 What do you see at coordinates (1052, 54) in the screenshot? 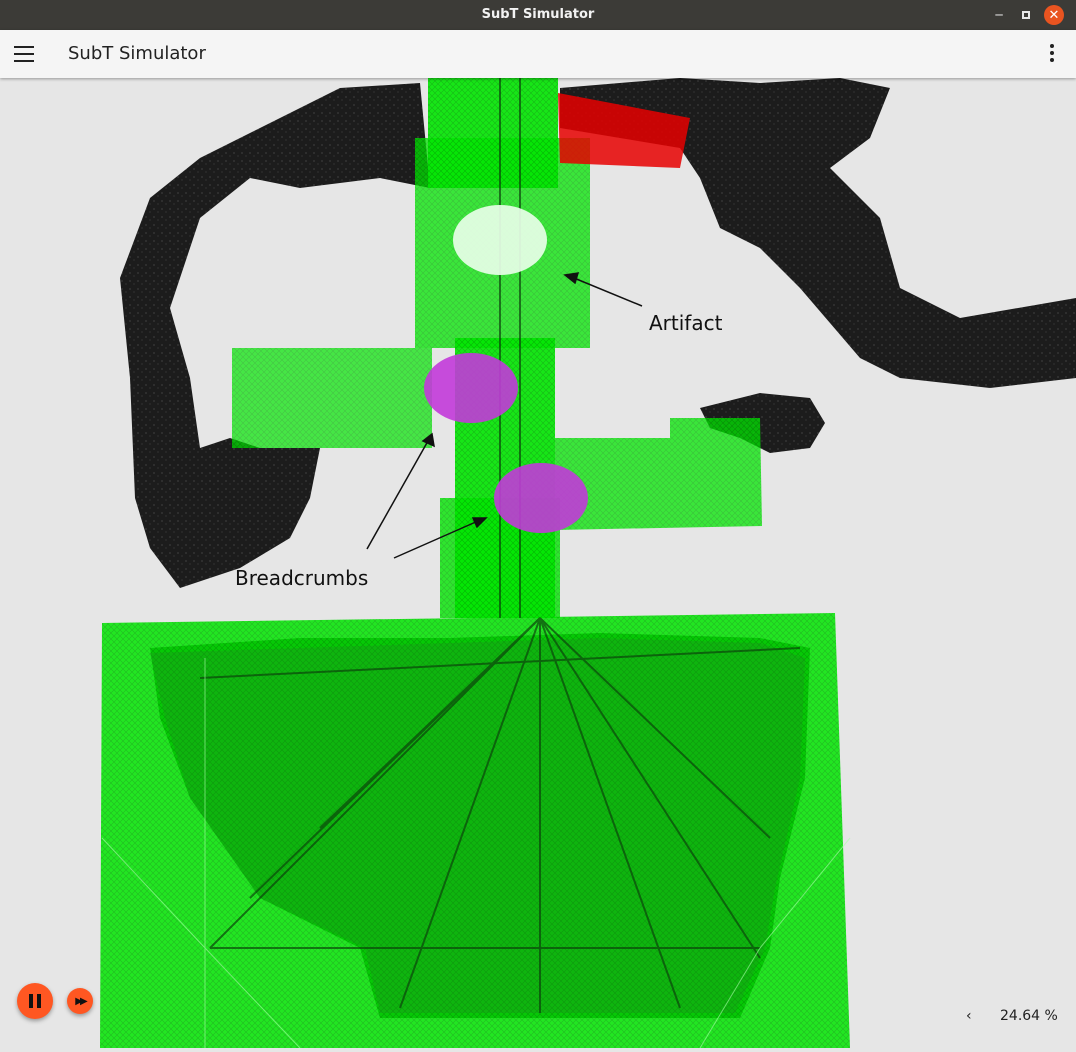
I see `more-options-icon` at bounding box center [1052, 54].